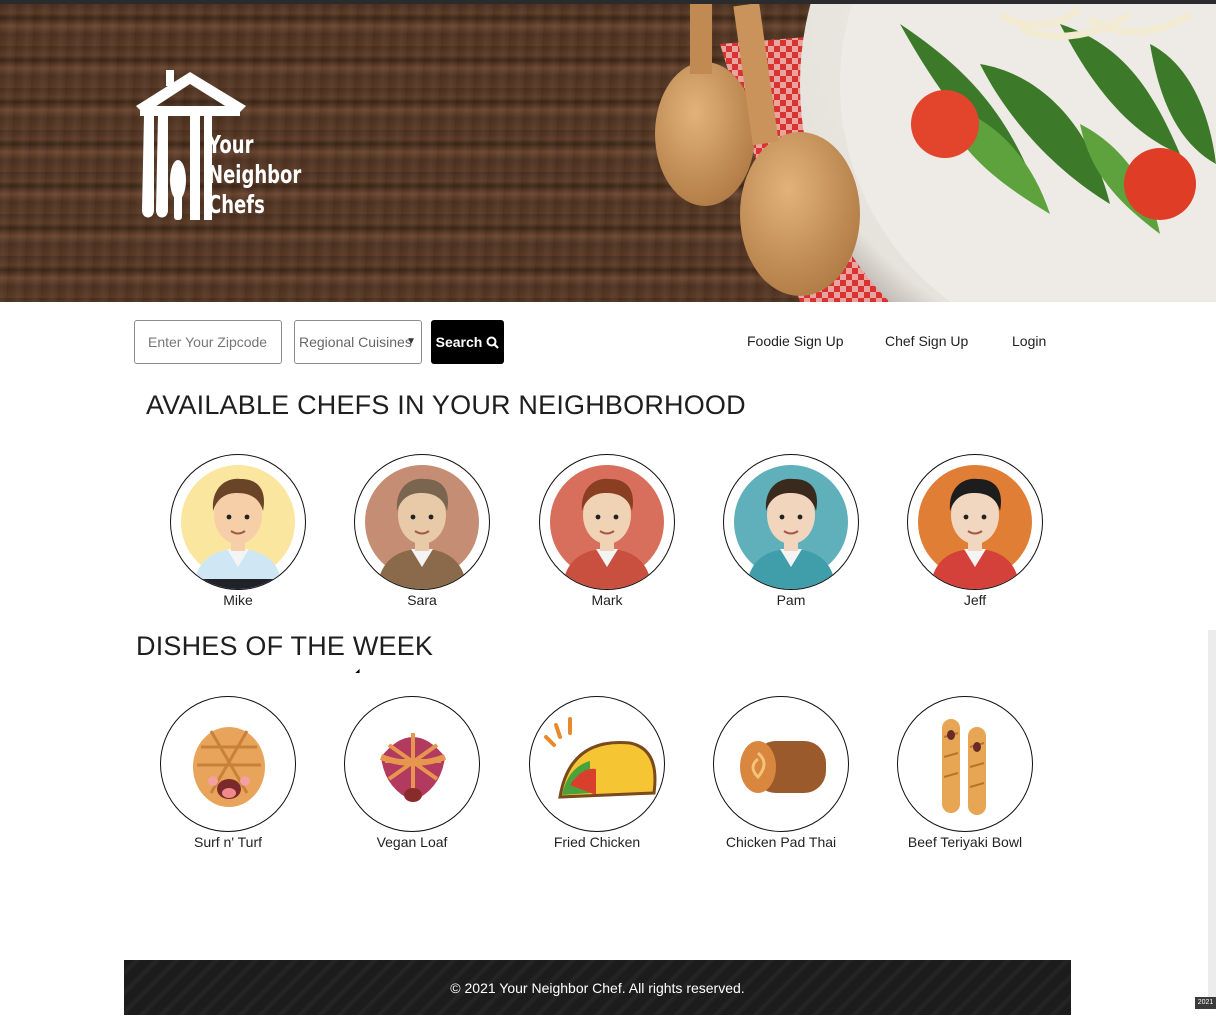  I want to click on chefs-section-title: AVAILABLE CHEFS IN YOUR NEIGHBORHOOD, so click(446, 405).